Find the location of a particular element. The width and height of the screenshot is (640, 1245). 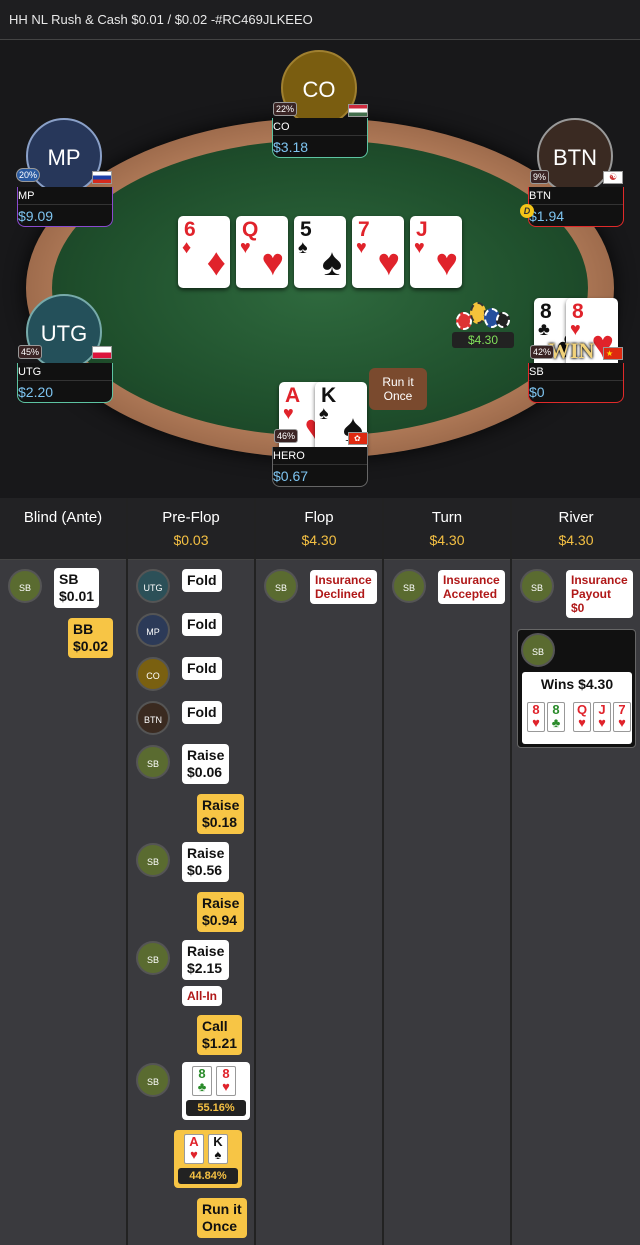

pct-hero: 46% is located at coordinates (286, 436).